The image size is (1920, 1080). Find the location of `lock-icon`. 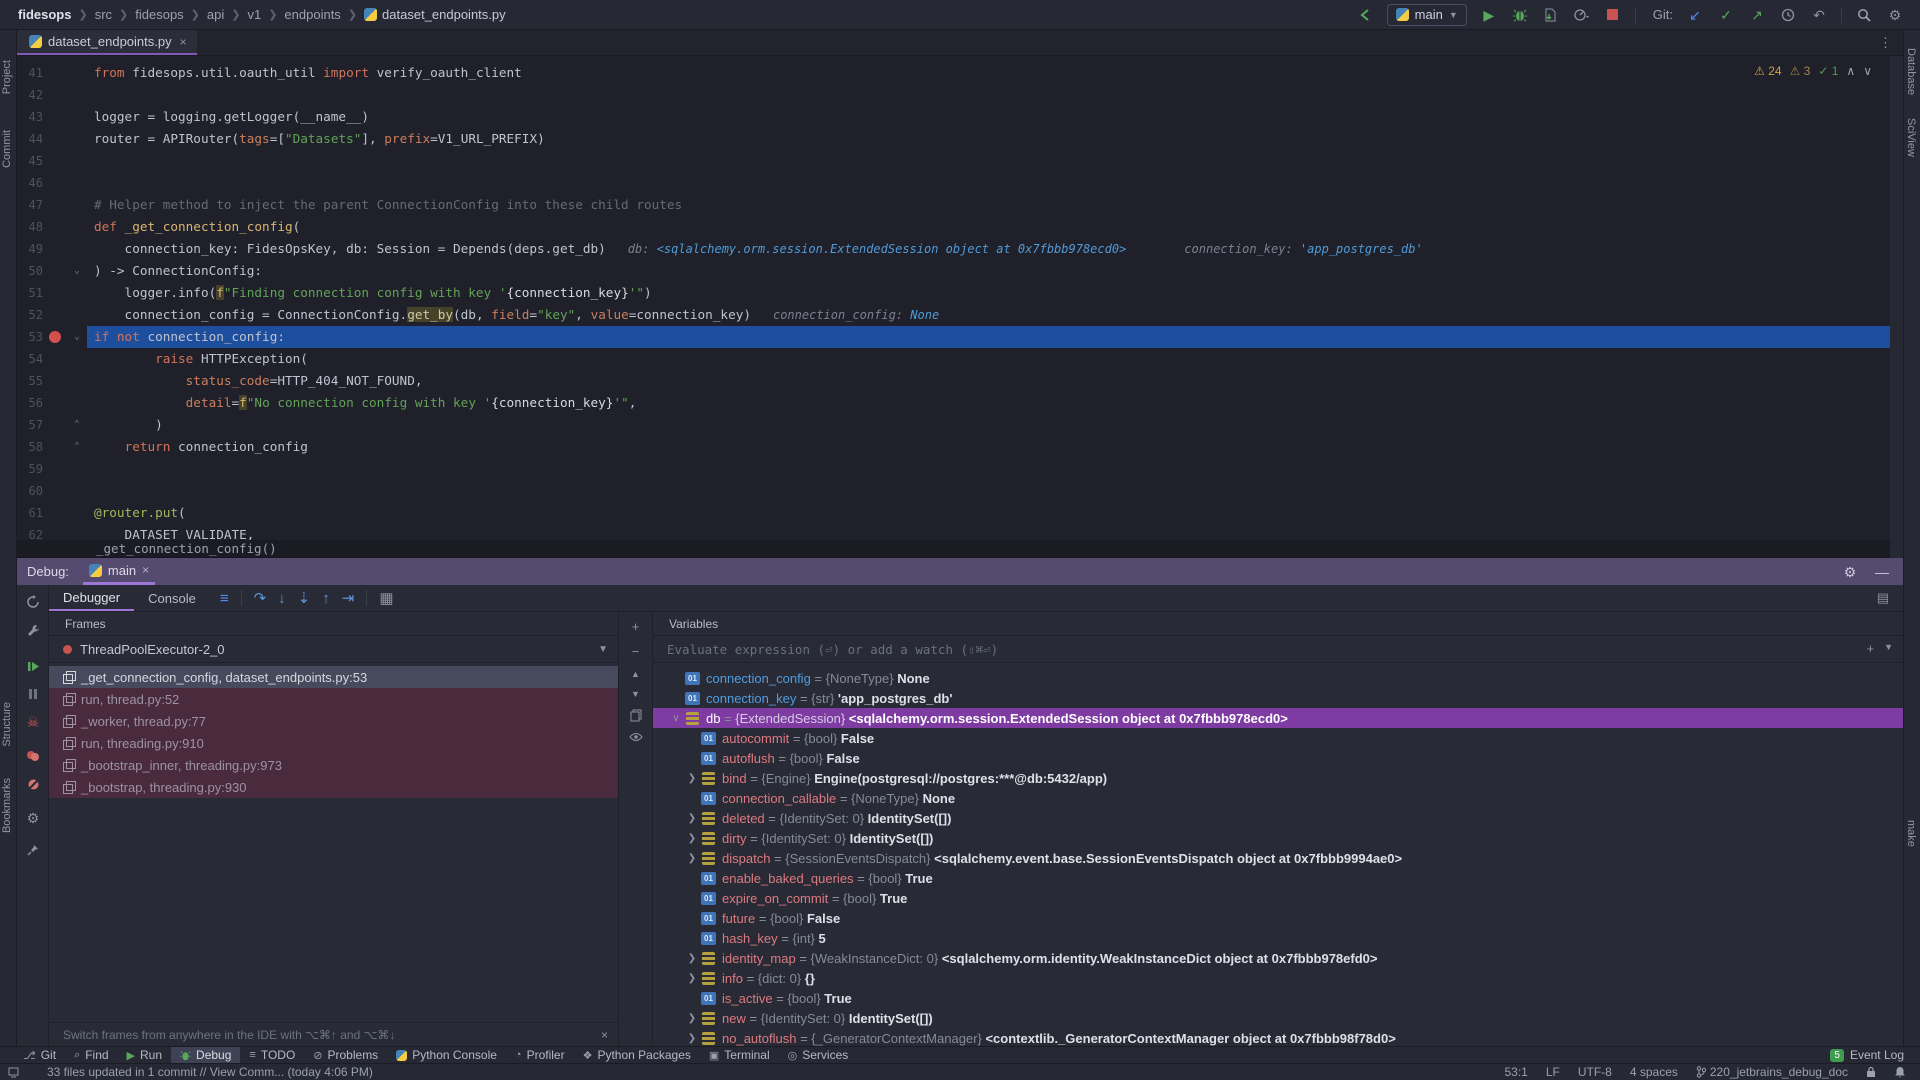

lock-icon is located at coordinates (1871, 1072).